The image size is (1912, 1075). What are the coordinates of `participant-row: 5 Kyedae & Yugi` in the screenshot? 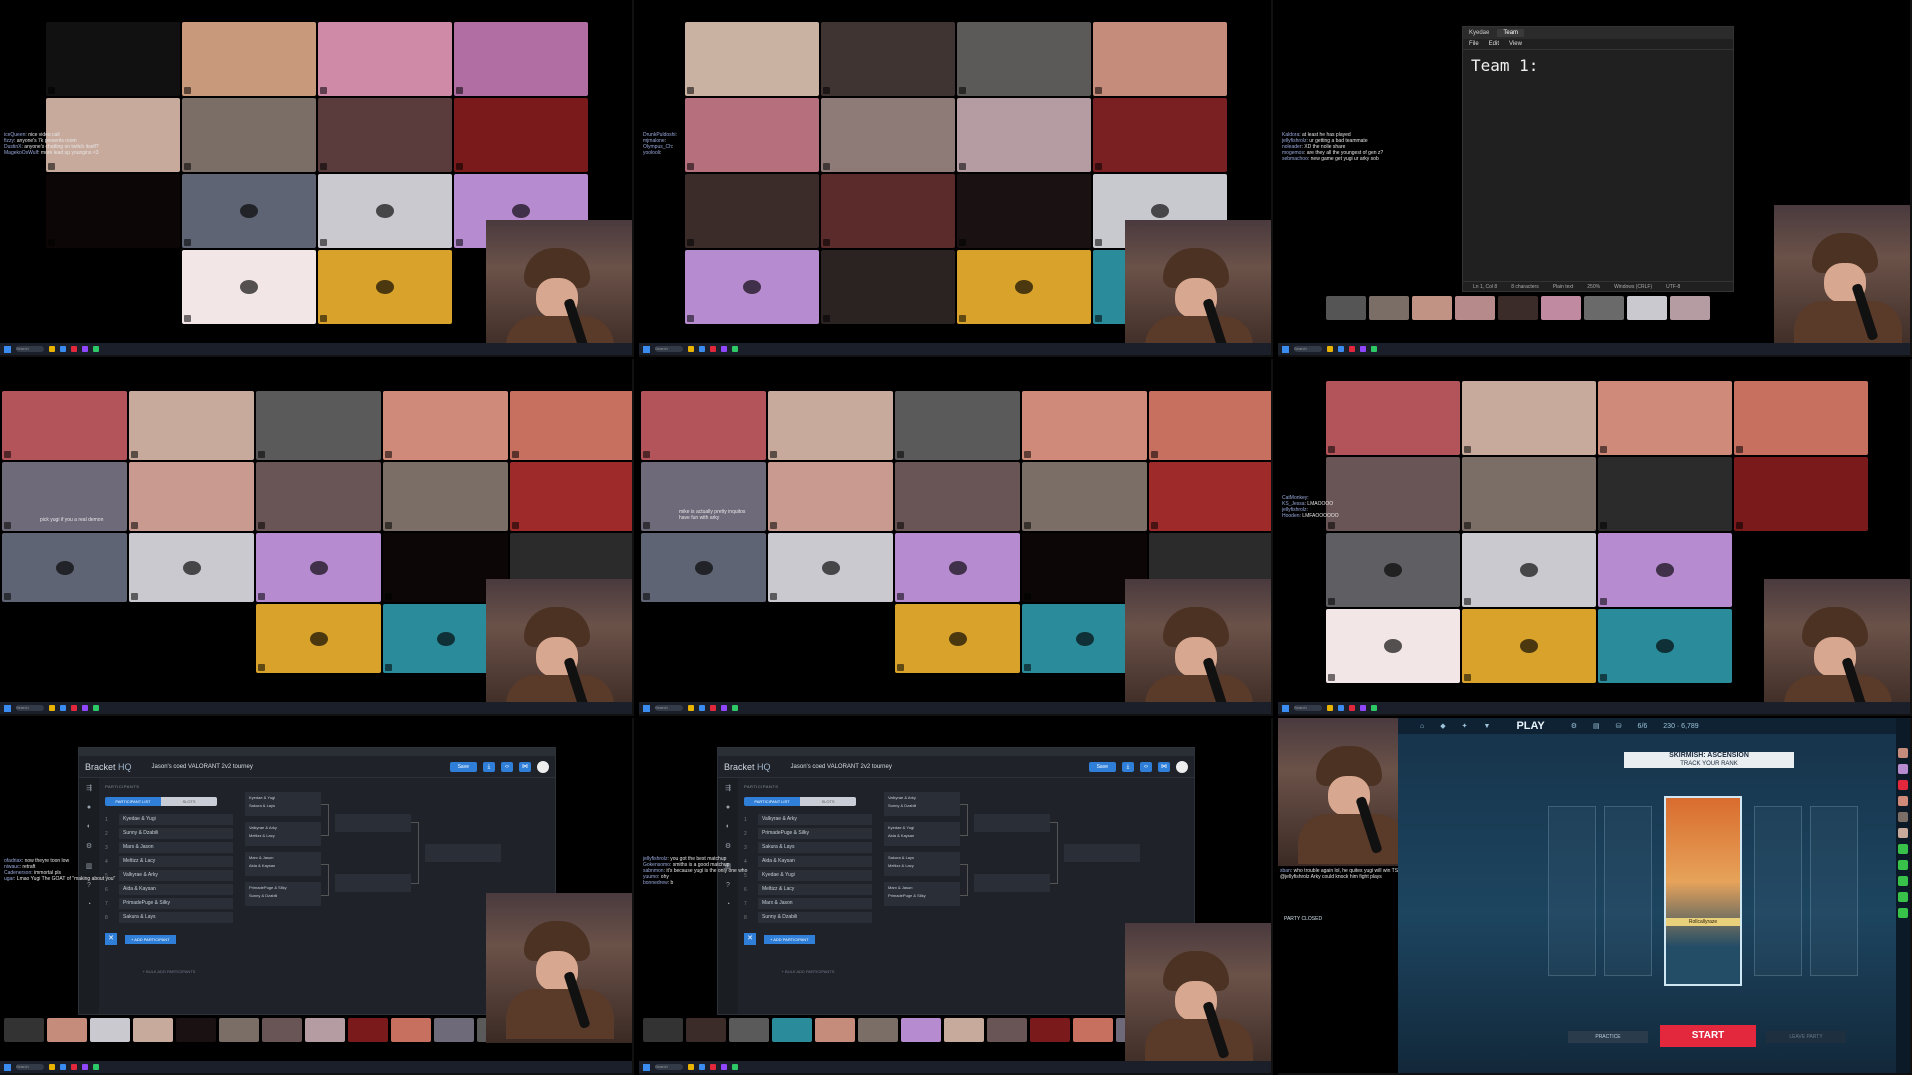 It's located at (808, 875).